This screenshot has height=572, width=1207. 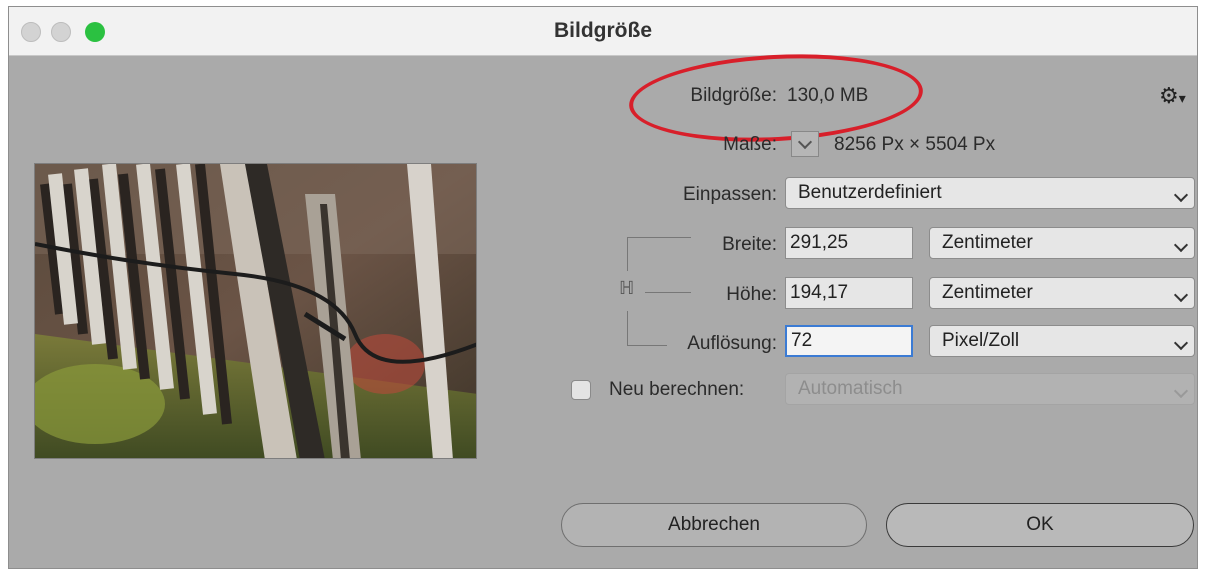 I want to click on gear-icon: ⚙▾, so click(x=1172, y=96).